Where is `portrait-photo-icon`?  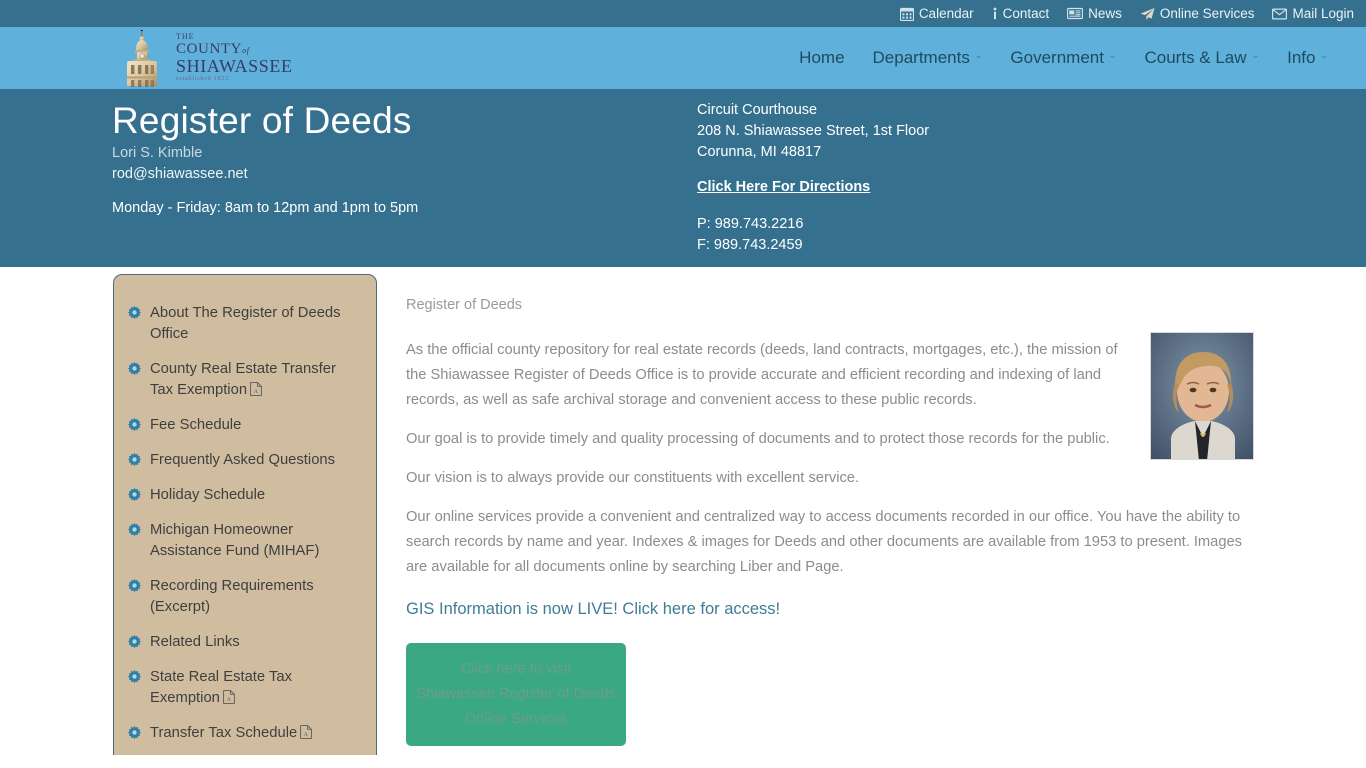 portrait-photo-icon is located at coordinates (1202, 396).